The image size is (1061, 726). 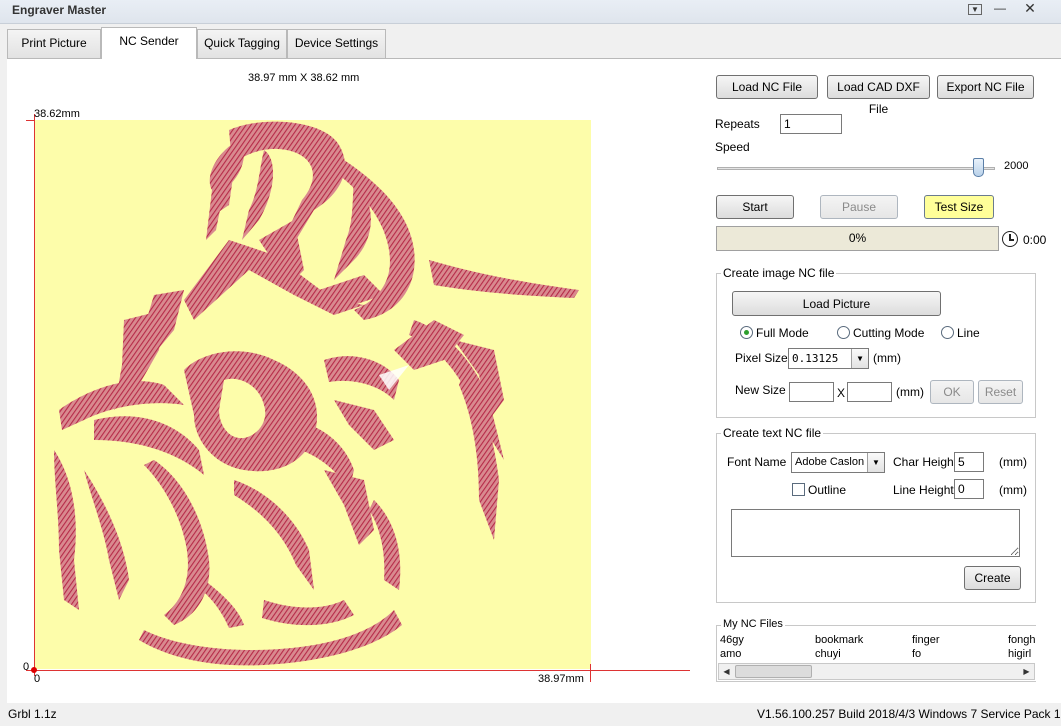 I want to click on pixel-size-select: 0.13125 ▼, so click(x=828, y=358).